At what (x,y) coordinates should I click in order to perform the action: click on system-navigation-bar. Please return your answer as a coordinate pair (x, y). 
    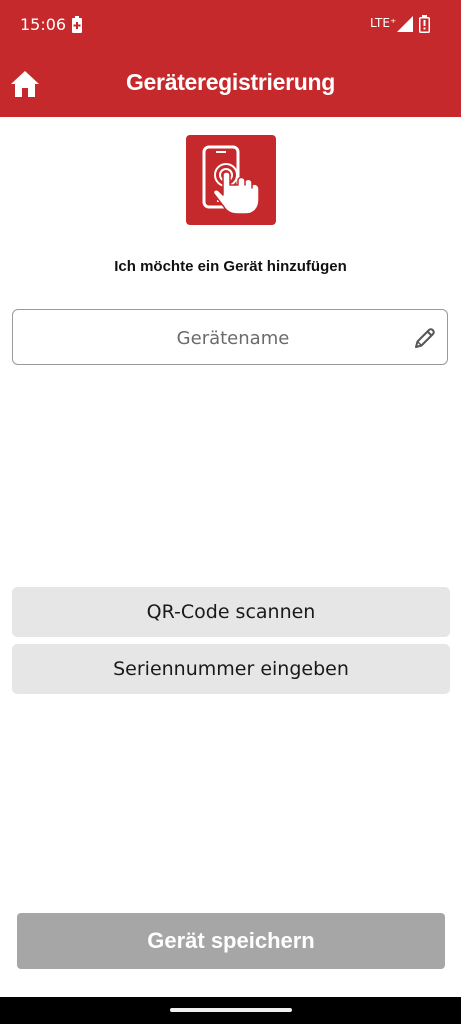
    Looking at the image, I should click on (230, 1010).